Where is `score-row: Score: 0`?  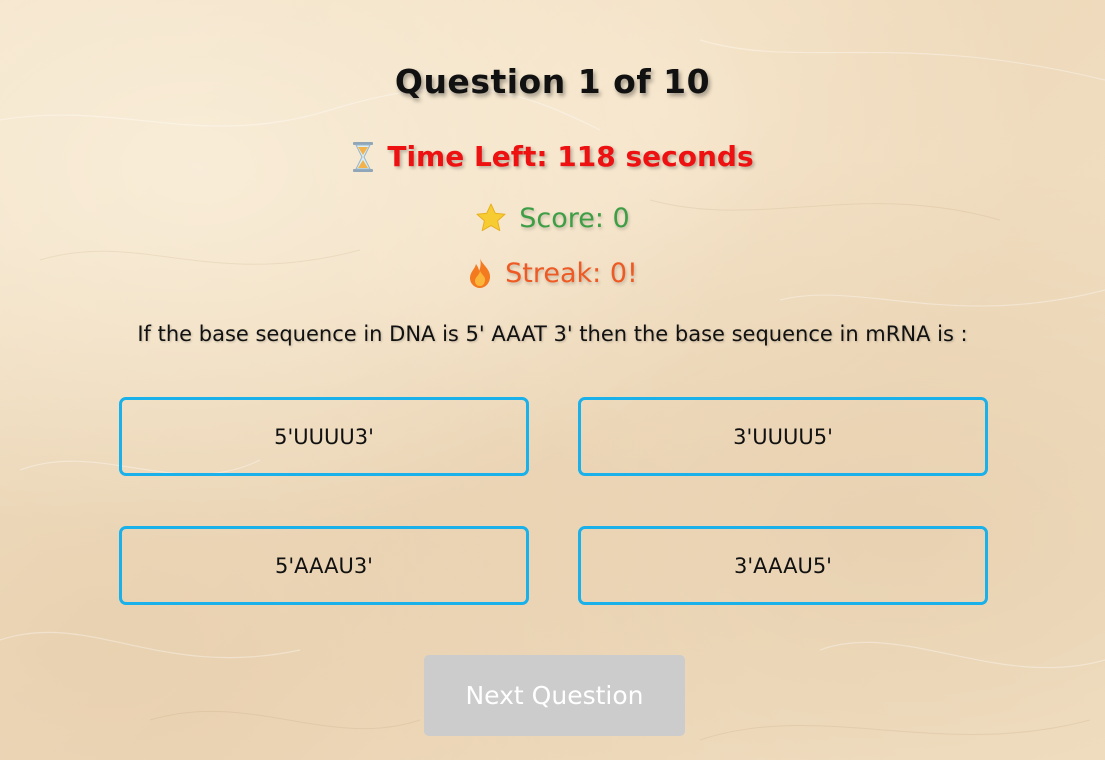
score-row: Score: 0 is located at coordinates (552, 218).